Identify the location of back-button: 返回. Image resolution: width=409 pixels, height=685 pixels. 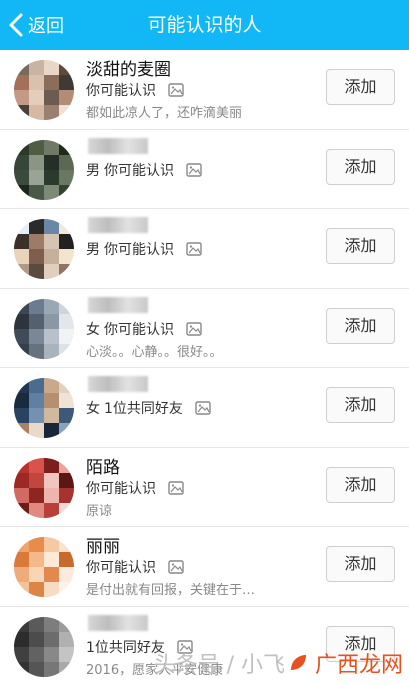
(35, 25).